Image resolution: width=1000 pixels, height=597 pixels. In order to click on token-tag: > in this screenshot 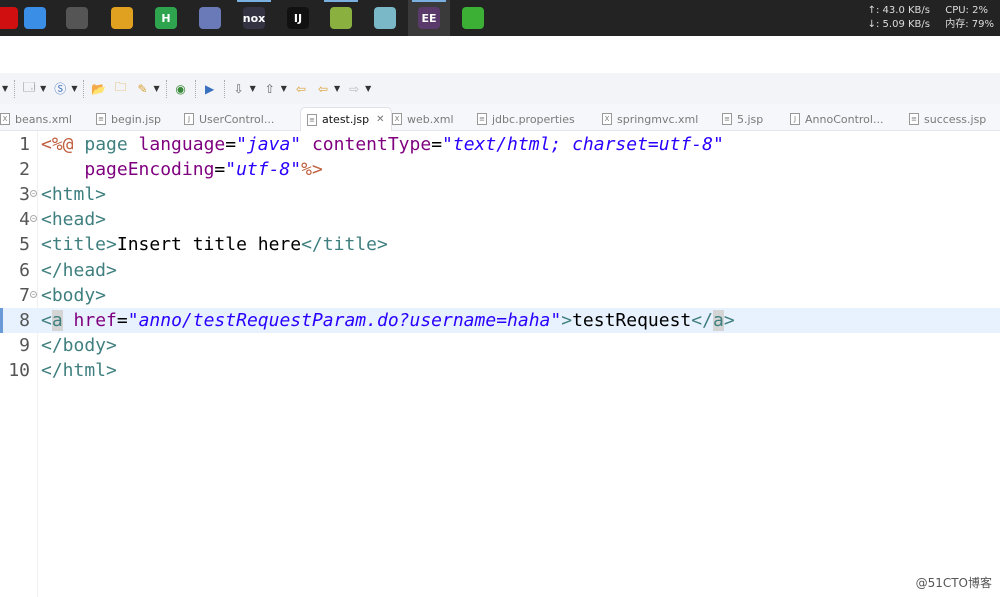, I will do `click(729, 320)`.